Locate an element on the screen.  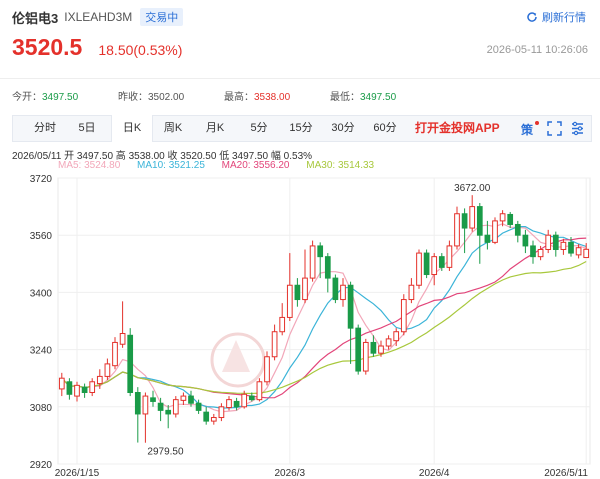
watermark is located at coordinates (238, 360).